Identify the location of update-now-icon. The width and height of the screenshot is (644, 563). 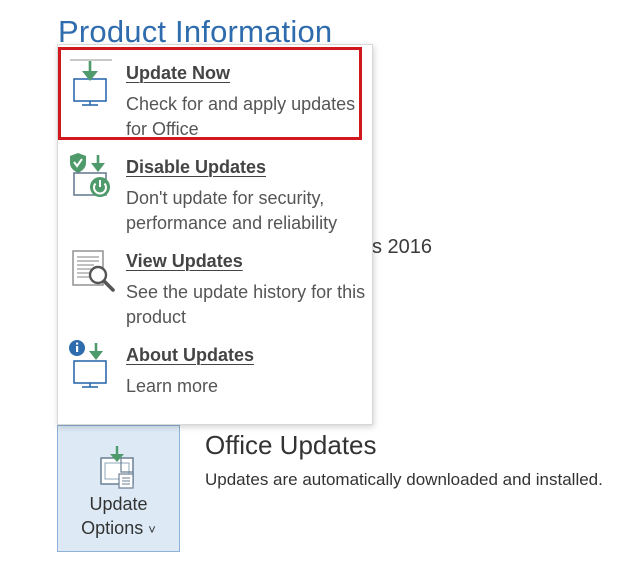
(91, 82).